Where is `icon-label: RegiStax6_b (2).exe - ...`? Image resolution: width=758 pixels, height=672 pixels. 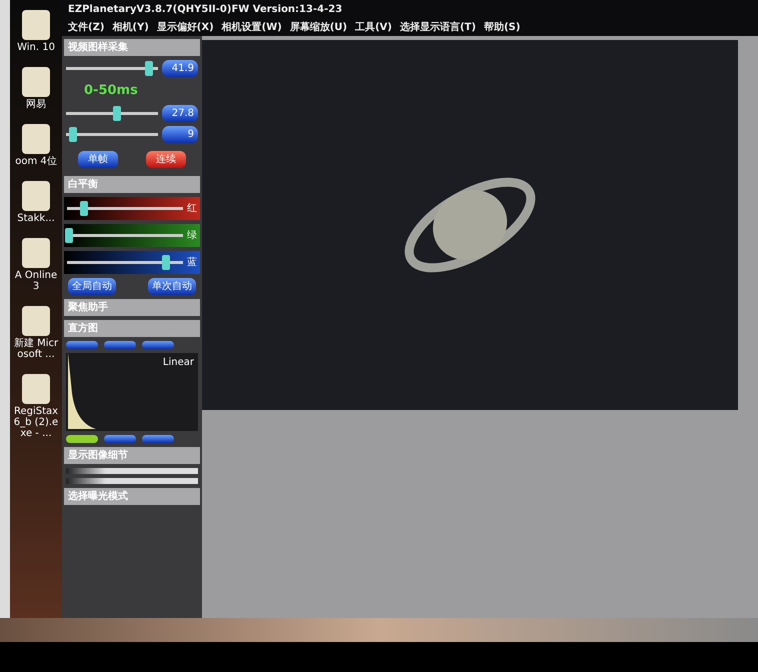
icon-label: RegiStax6_b (2).exe - ... is located at coordinates (36, 422).